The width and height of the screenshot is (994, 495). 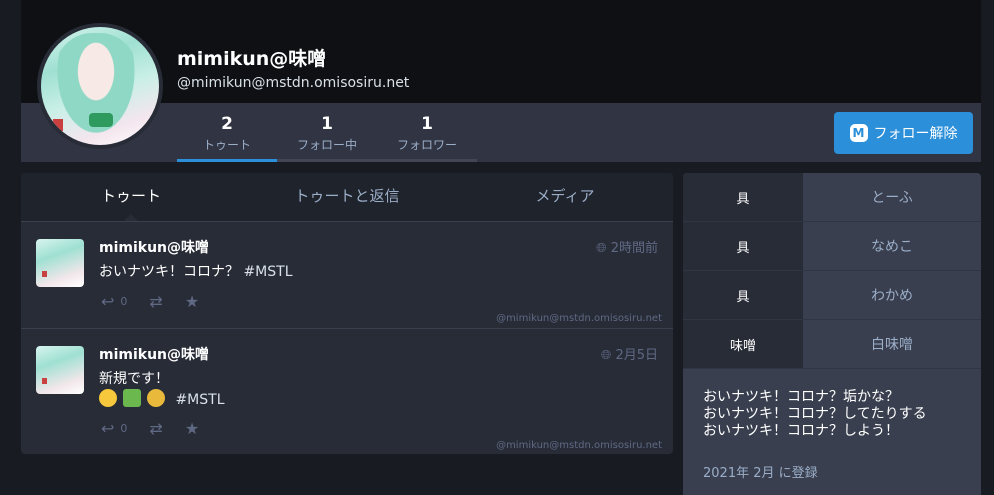 What do you see at coordinates (832, 197) in the screenshot?
I see `profile-field: 具 とーふ` at bounding box center [832, 197].